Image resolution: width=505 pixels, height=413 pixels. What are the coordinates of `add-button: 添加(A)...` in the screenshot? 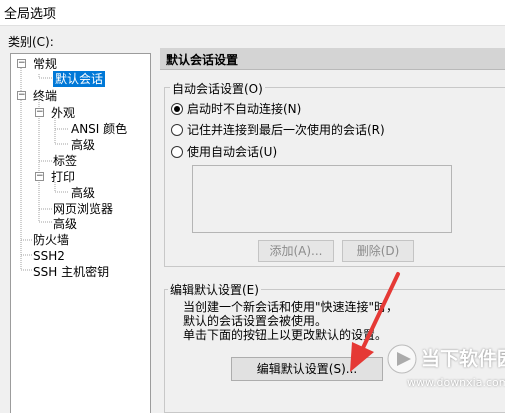 It's located at (296, 251).